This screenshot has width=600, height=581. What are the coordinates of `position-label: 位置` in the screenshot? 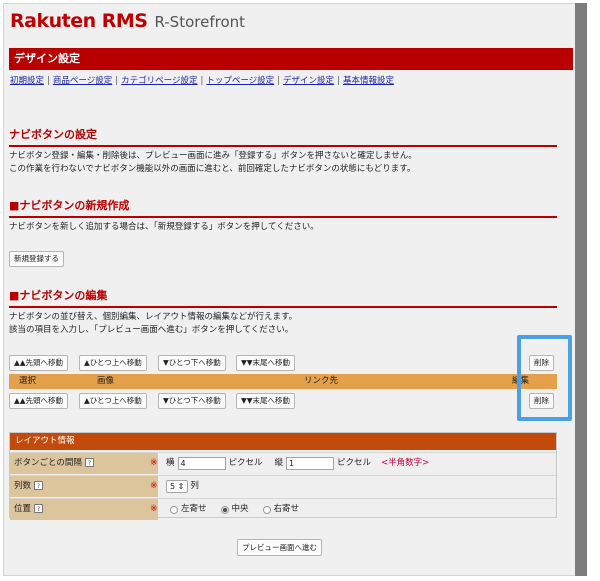 It's located at (23, 509).